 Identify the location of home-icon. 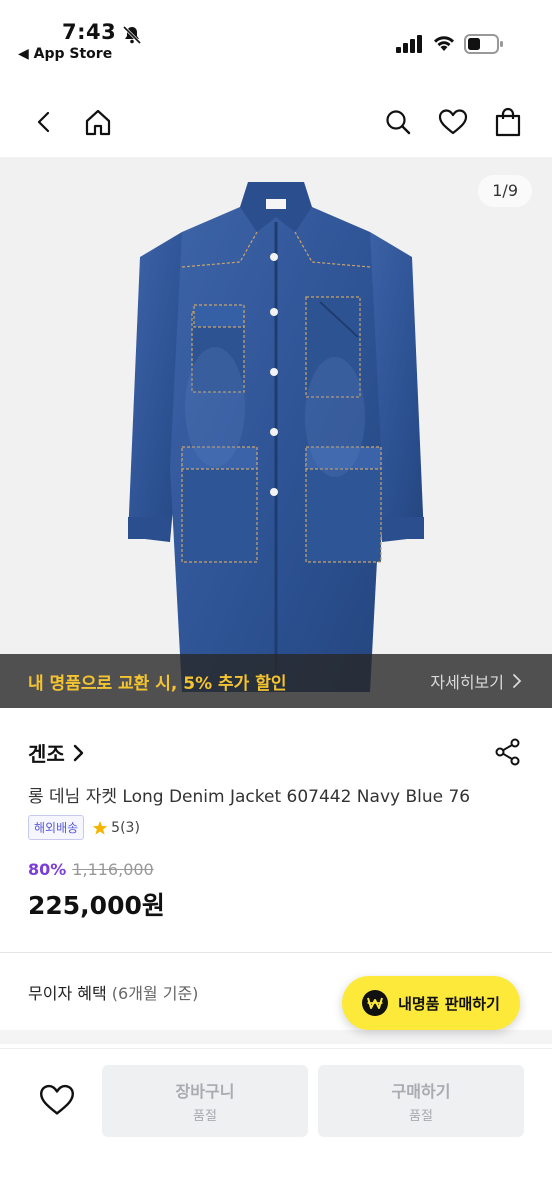
(98, 122).